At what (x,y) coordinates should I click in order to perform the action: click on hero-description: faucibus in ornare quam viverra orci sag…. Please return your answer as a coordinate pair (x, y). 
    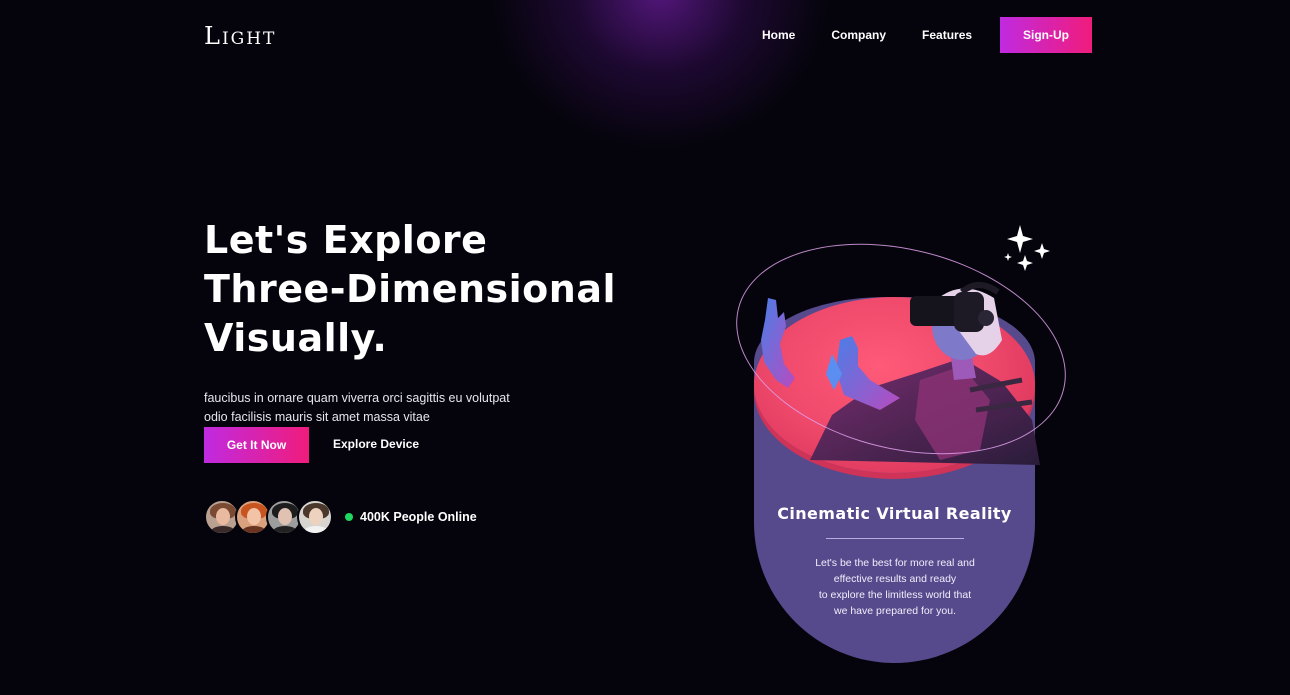
    Looking at the image, I should click on (369, 408).